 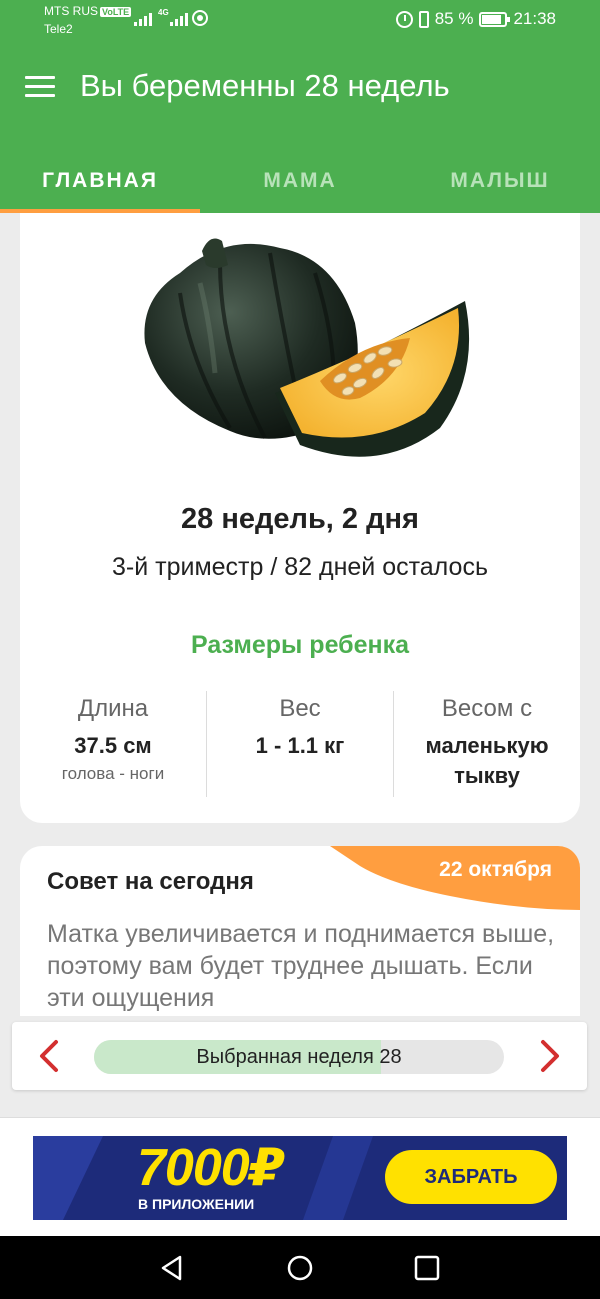 I want to click on size-value: 1 - 1.1 кг, so click(x=300, y=745).